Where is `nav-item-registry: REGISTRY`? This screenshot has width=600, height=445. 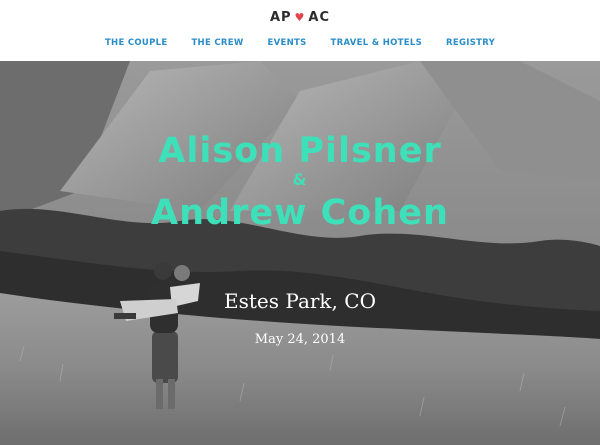
nav-item-registry: REGISTRY is located at coordinates (470, 43).